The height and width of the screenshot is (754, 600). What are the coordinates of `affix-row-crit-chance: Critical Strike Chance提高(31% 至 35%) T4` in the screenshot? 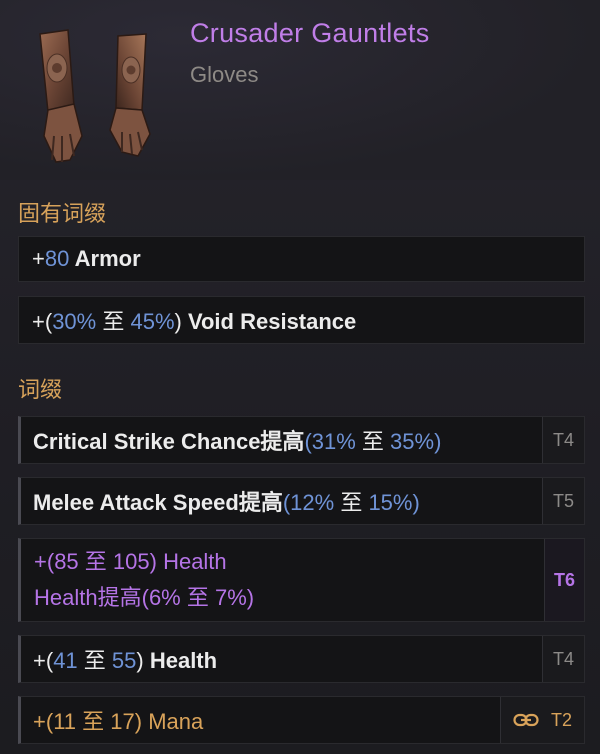 It's located at (301, 440).